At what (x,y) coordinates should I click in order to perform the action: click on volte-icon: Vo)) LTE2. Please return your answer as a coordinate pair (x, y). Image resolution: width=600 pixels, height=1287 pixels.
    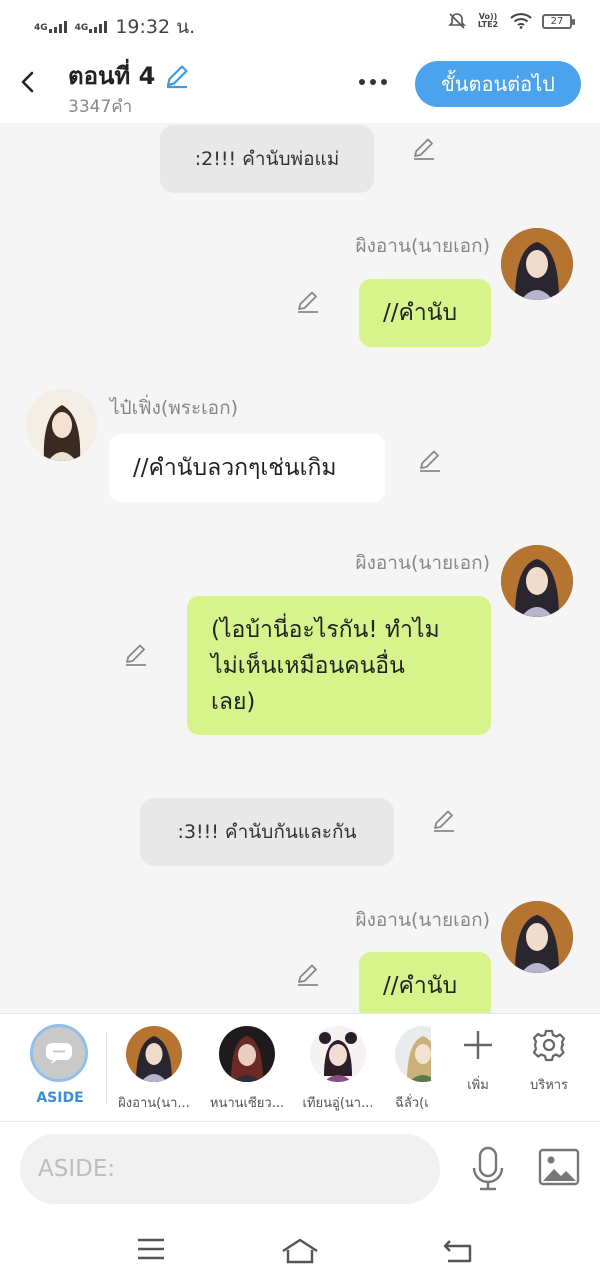
    Looking at the image, I should click on (488, 20).